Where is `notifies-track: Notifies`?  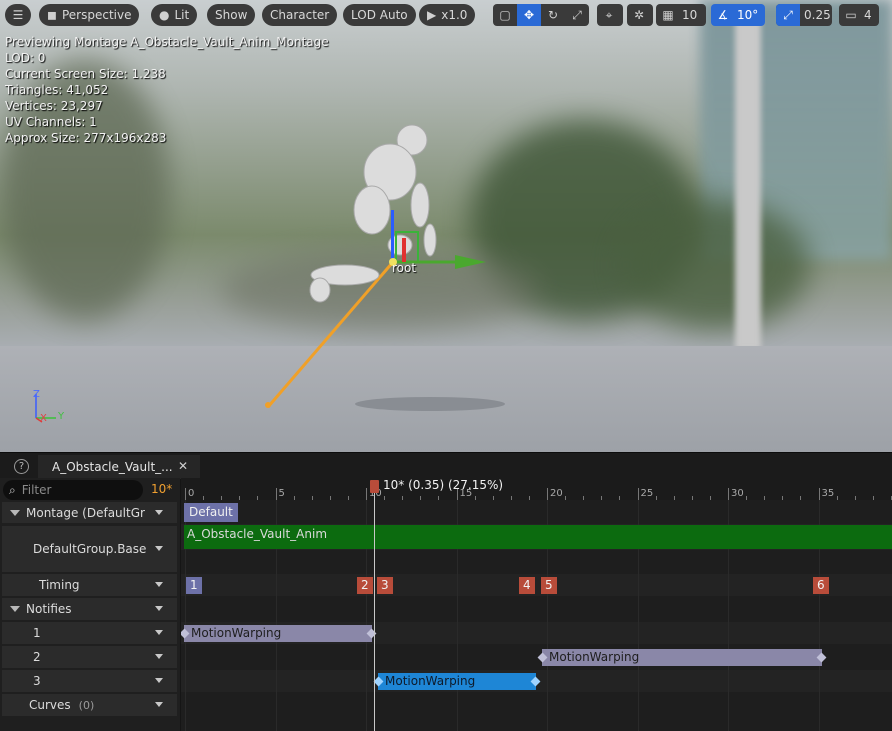 notifies-track: Notifies is located at coordinates (89, 609).